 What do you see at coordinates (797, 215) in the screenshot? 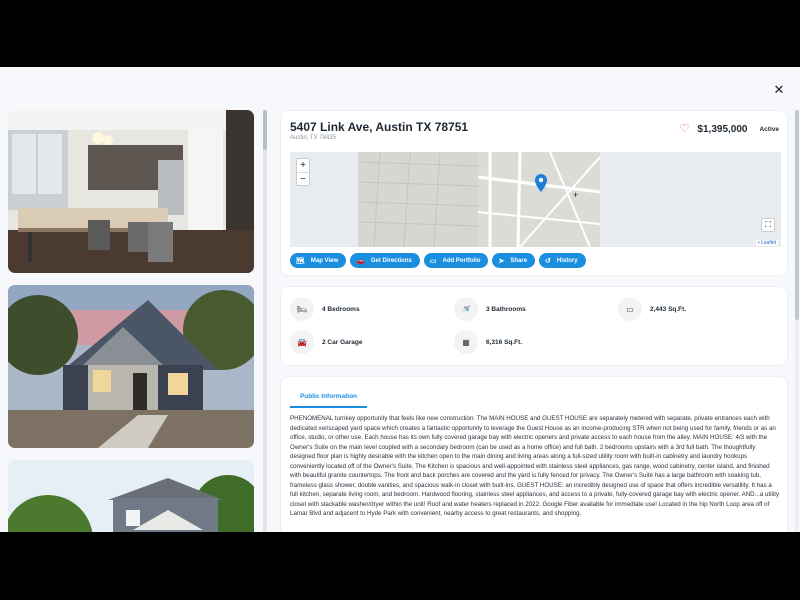
I see `details-scroll-thumb` at bounding box center [797, 215].